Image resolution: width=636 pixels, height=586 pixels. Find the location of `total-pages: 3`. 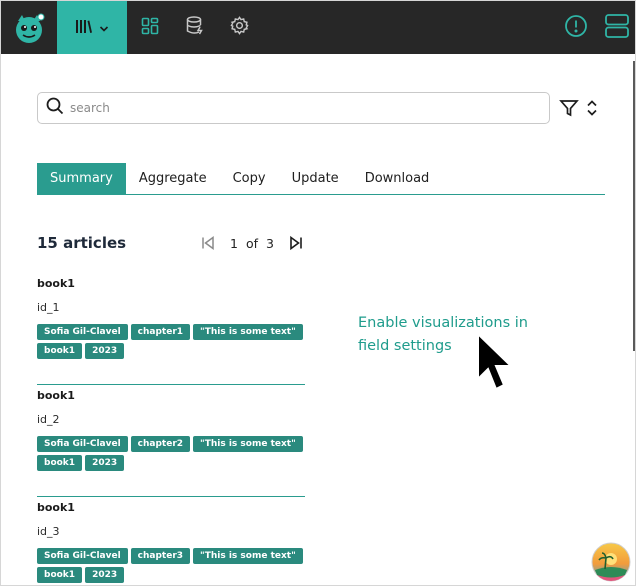

total-pages: 3 is located at coordinates (270, 243).